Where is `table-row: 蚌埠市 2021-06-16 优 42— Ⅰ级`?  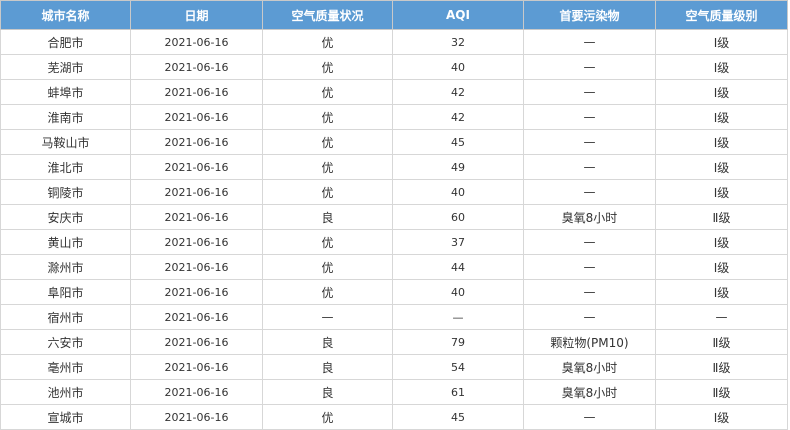 table-row: 蚌埠市 2021-06-16 优 42— Ⅰ级 is located at coordinates (394, 92).